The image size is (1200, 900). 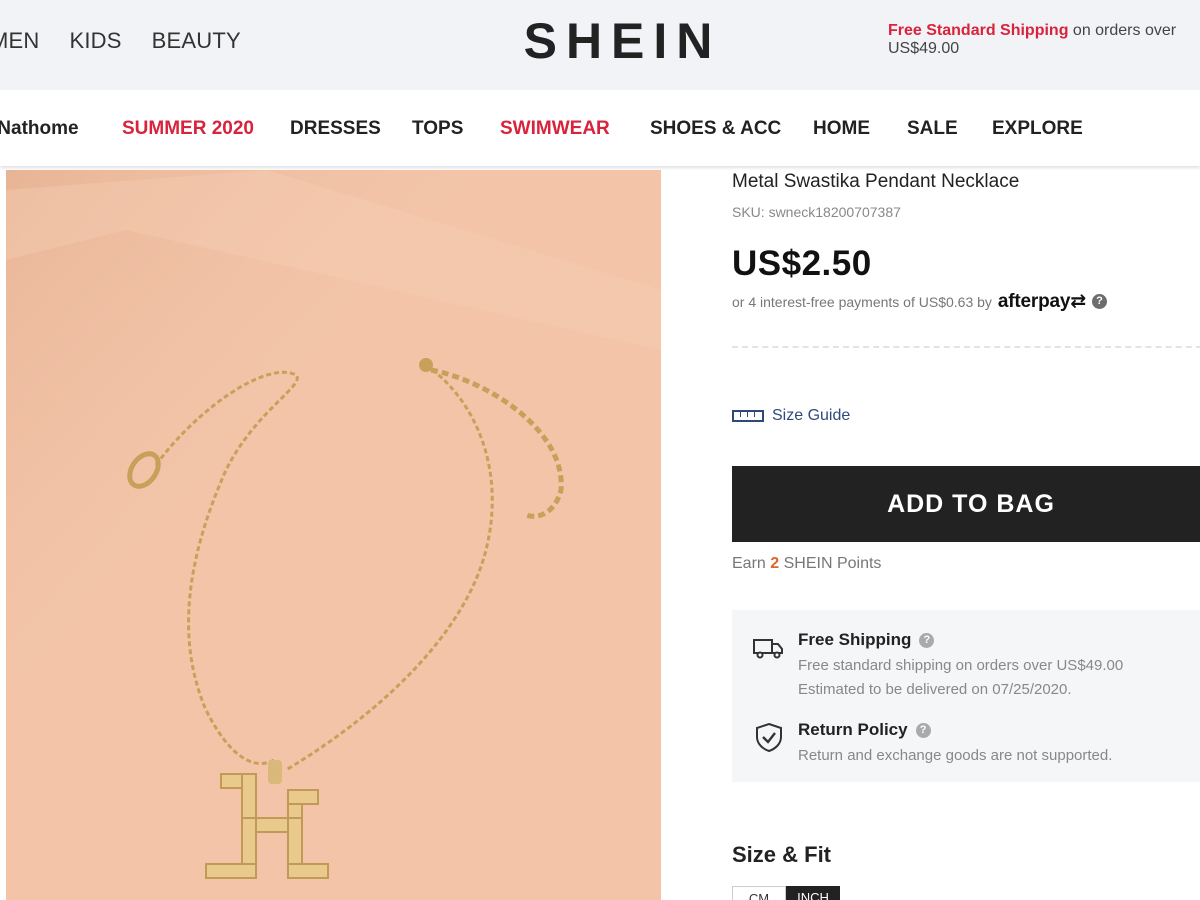 I want to click on unit-toggle: CM INCH, so click(x=786, y=893).